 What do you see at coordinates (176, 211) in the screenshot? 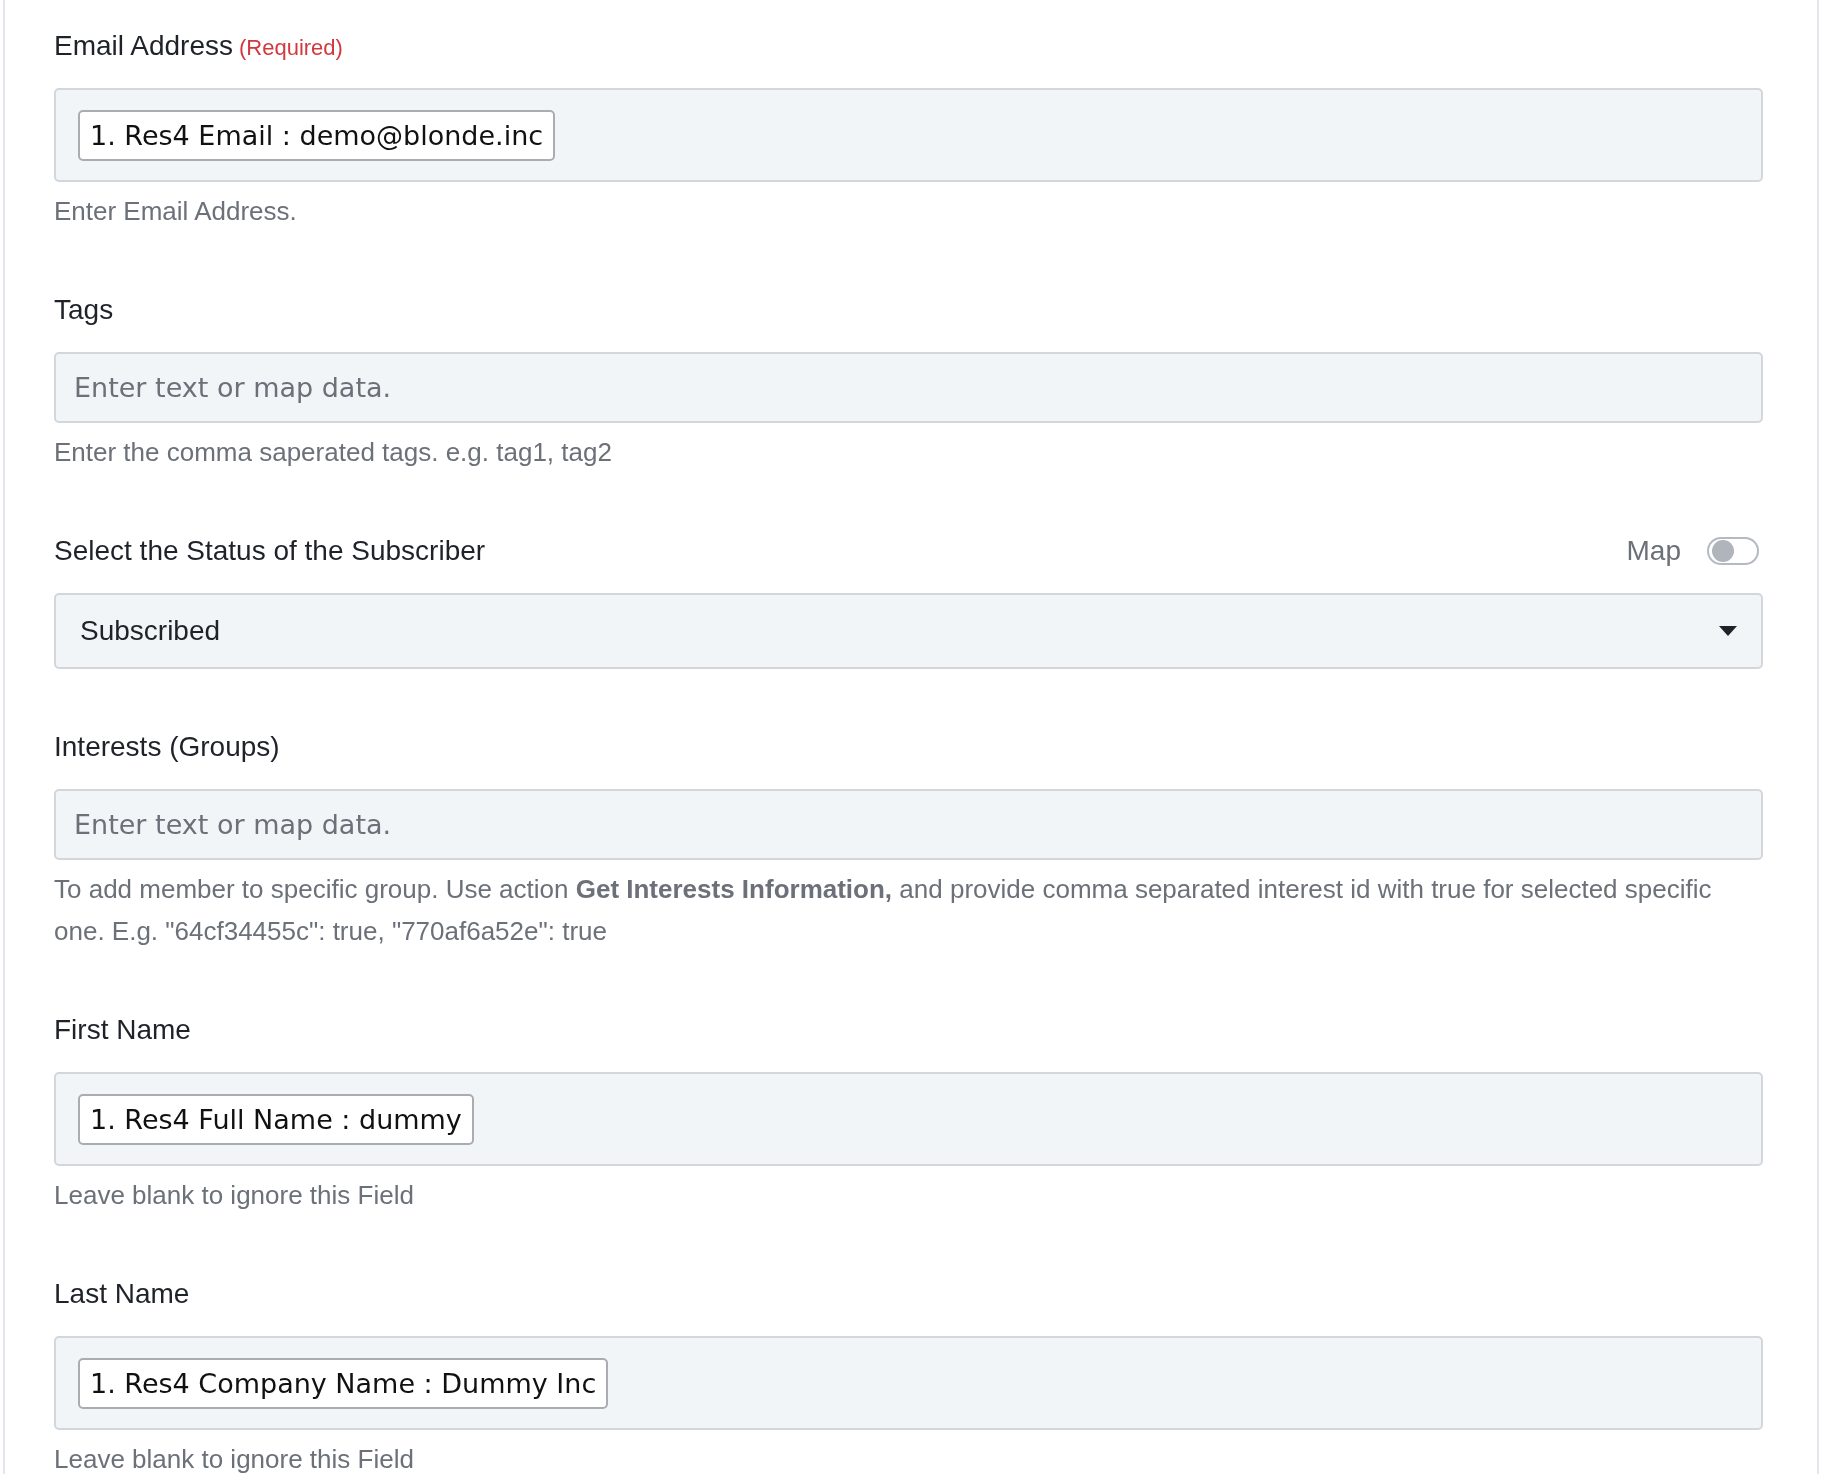
I see `help-text: Enter Email Address.` at bounding box center [176, 211].